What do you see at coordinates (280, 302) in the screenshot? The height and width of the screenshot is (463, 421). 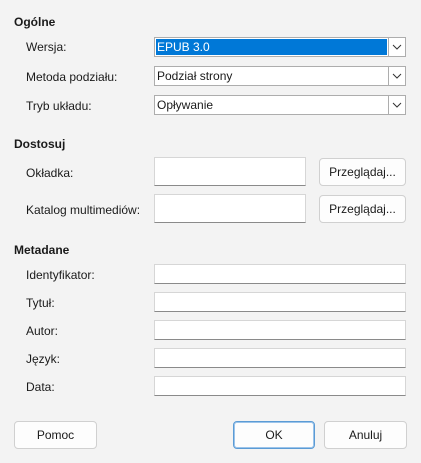 I see `title-field` at bounding box center [280, 302].